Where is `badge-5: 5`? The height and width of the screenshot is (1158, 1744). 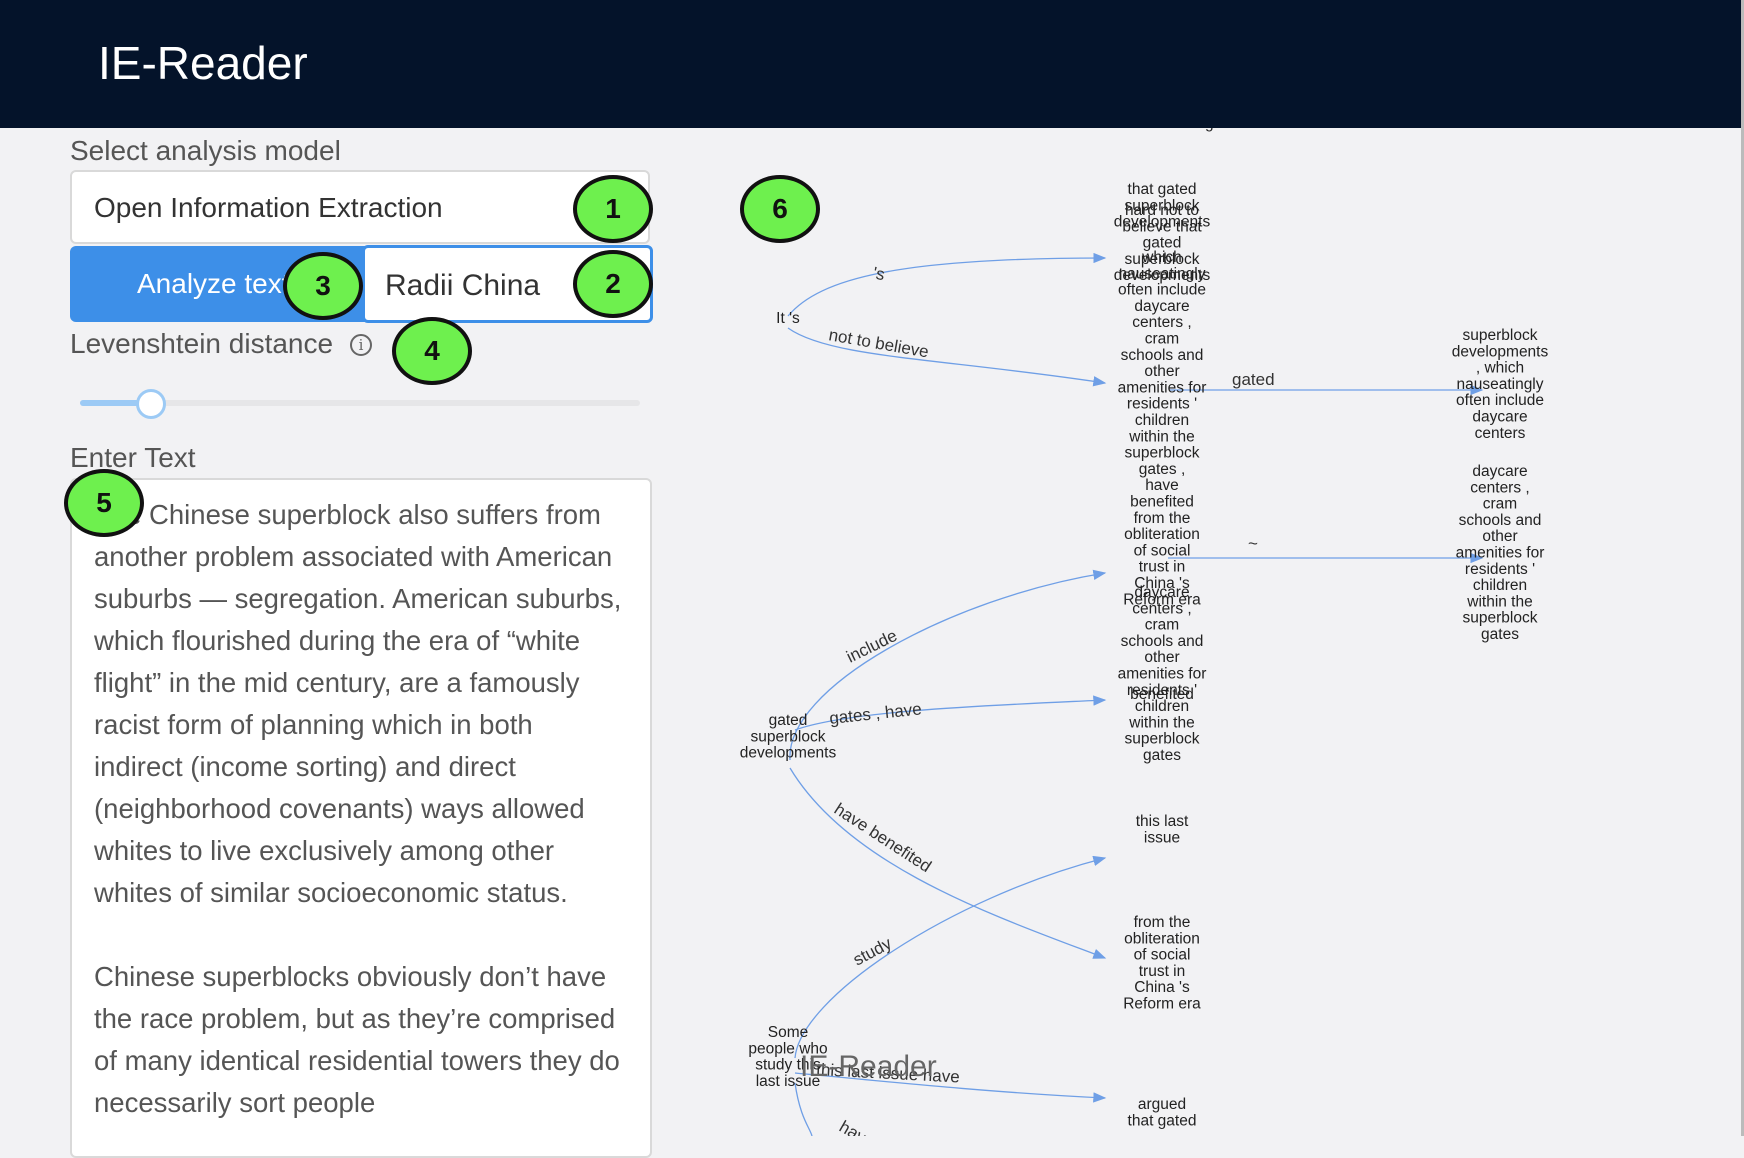
badge-5: 5 is located at coordinates (104, 503).